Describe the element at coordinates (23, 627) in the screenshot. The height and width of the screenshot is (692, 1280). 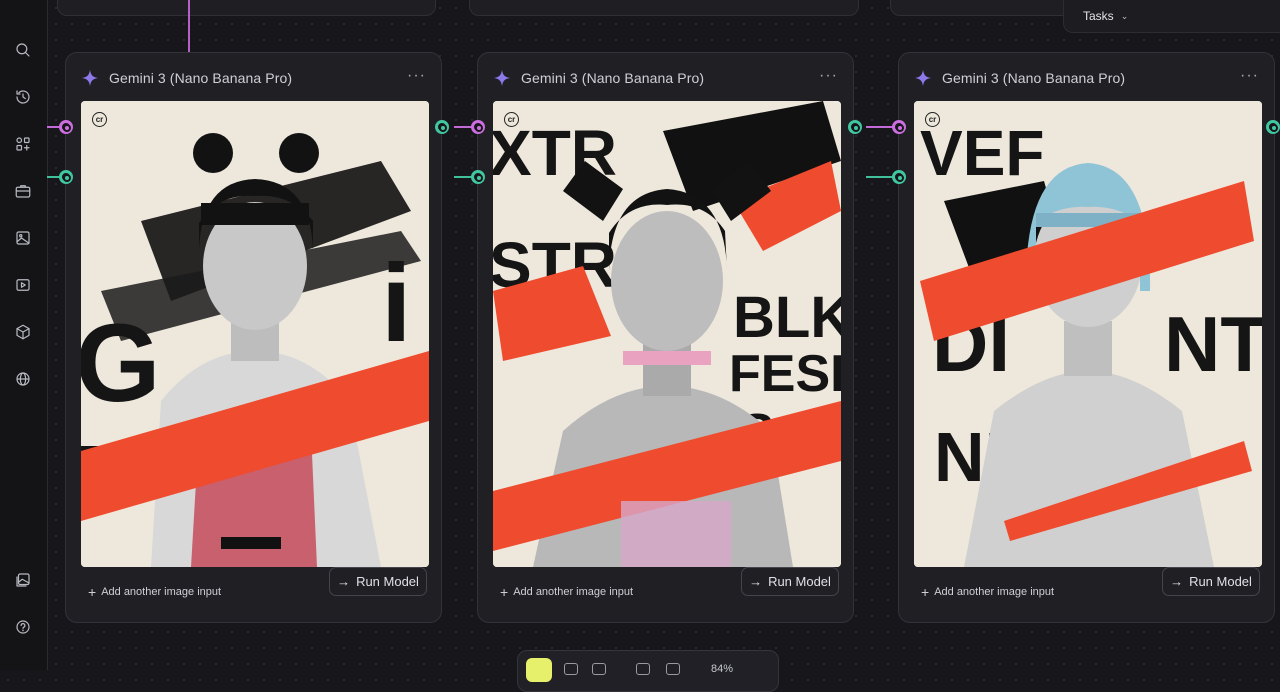
I see `help-icon` at that location.